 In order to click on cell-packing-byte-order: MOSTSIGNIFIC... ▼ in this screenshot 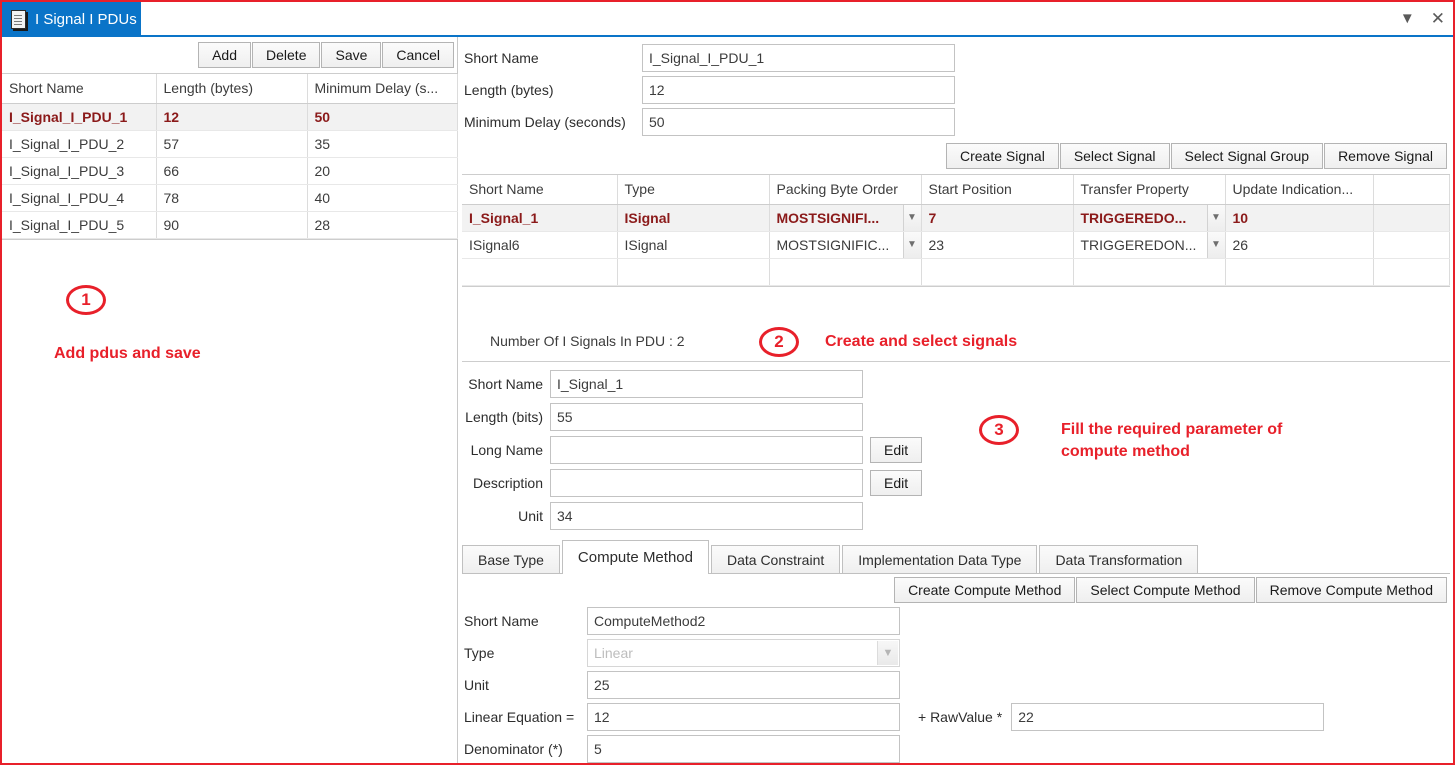, I will do `click(845, 245)`.